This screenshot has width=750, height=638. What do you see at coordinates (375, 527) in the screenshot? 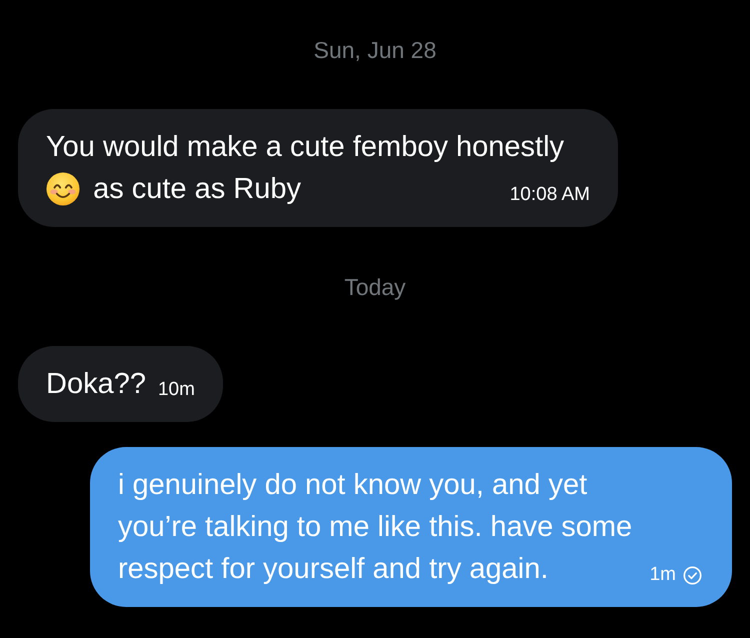
I see `message-text: i genuinely do not know you, and yet you’re talking to me like this. have some respect for yourself and try again.` at bounding box center [375, 527].